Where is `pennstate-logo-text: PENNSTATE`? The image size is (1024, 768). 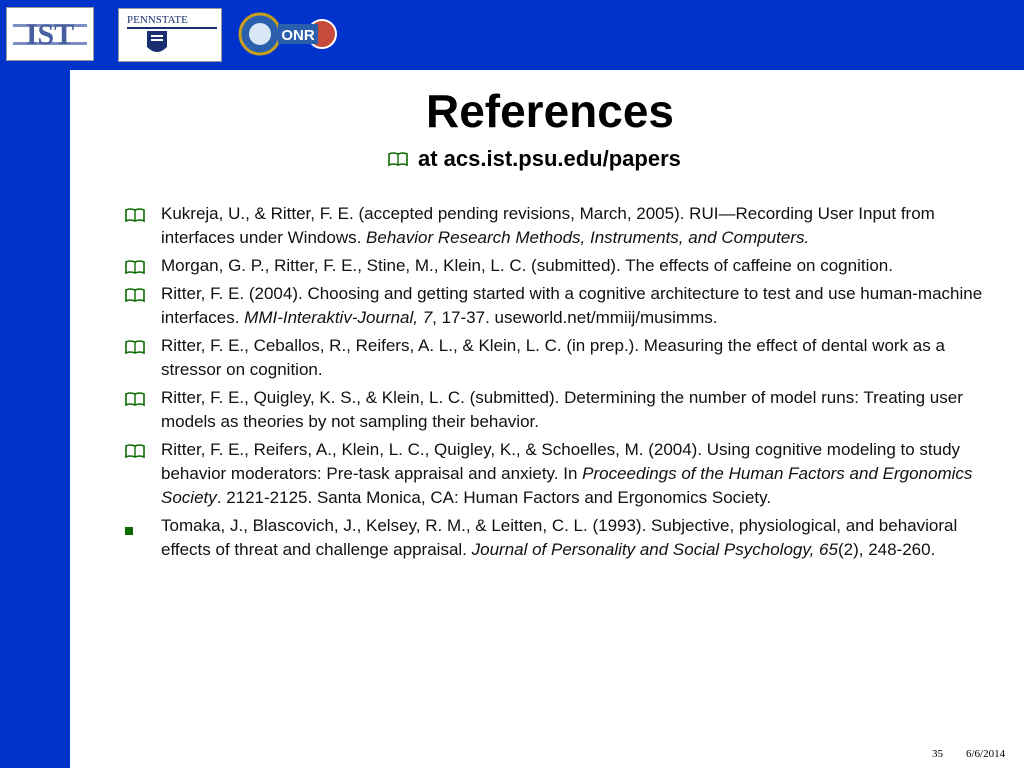 pennstate-logo-text: PENNSTATE is located at coordinates (157, 20).